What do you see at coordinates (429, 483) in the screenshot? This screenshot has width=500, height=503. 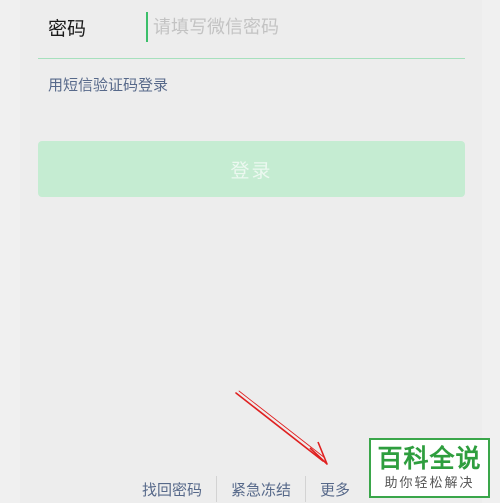 I see `watermark-subtitle: 助你轻松解决` at bounding box center [429, 483].